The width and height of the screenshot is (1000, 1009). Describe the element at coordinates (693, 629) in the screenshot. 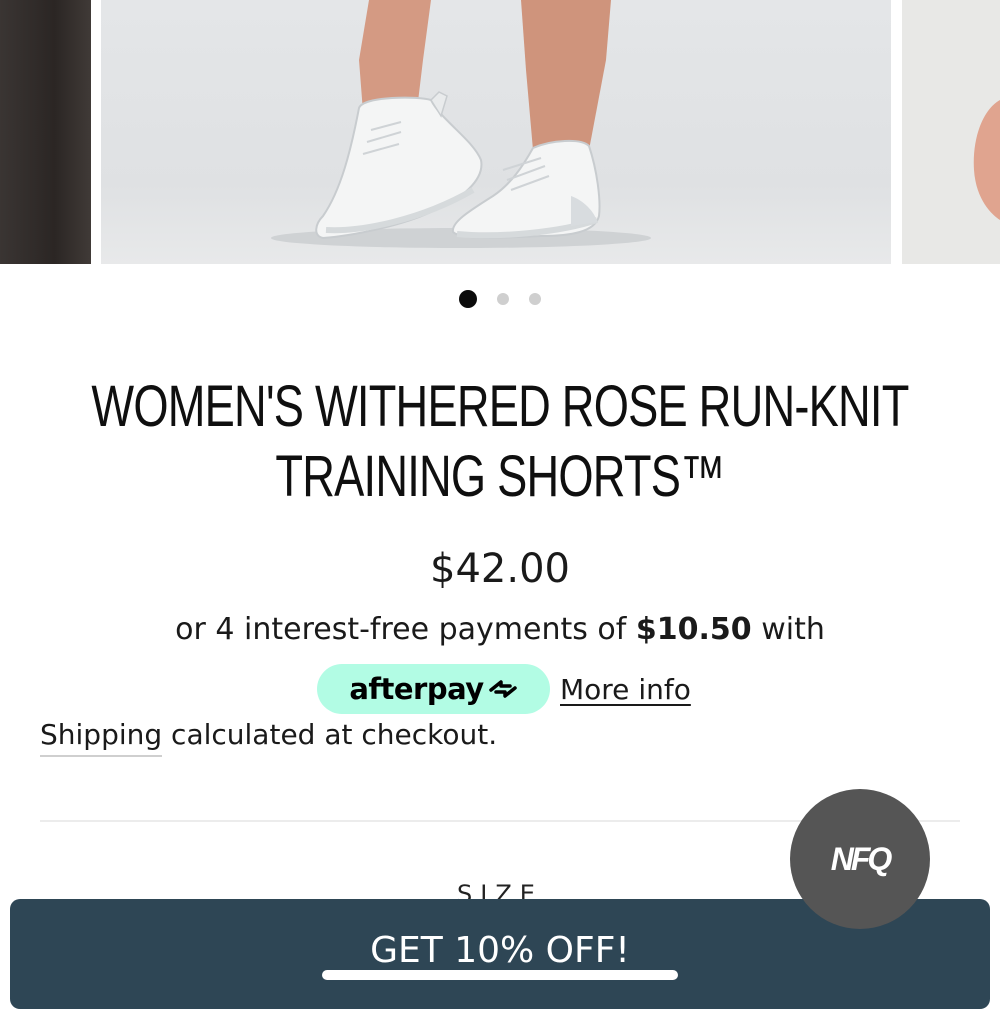

I see `installment-amount: $10.50` at that location.